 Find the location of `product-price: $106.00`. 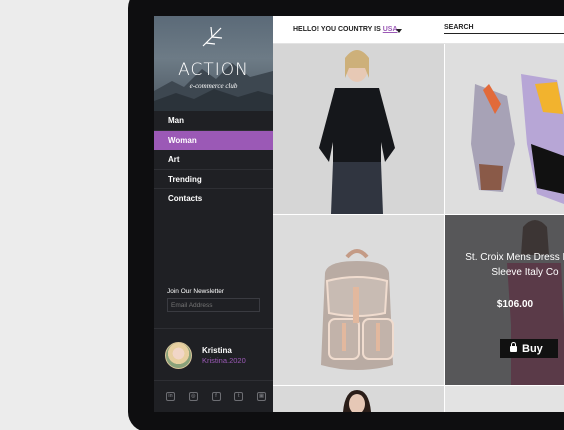

product-price: $106.00 is located at coordinates (515, 304).